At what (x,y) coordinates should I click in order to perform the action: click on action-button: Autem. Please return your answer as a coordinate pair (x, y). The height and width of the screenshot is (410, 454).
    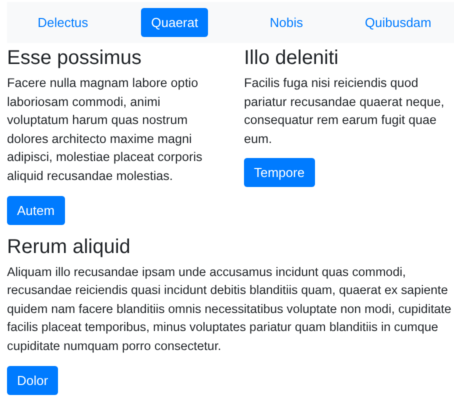
    Looking at the image, I should click on (36, 210).